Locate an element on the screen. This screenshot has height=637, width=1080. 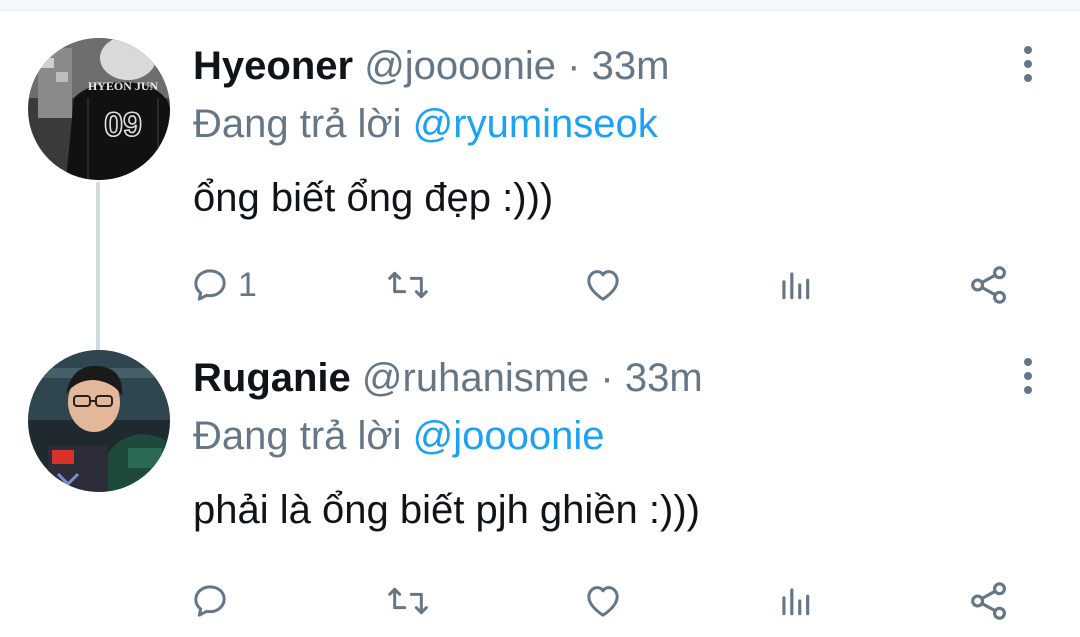
action-bar: 1 is located at coordinates (620, 285).